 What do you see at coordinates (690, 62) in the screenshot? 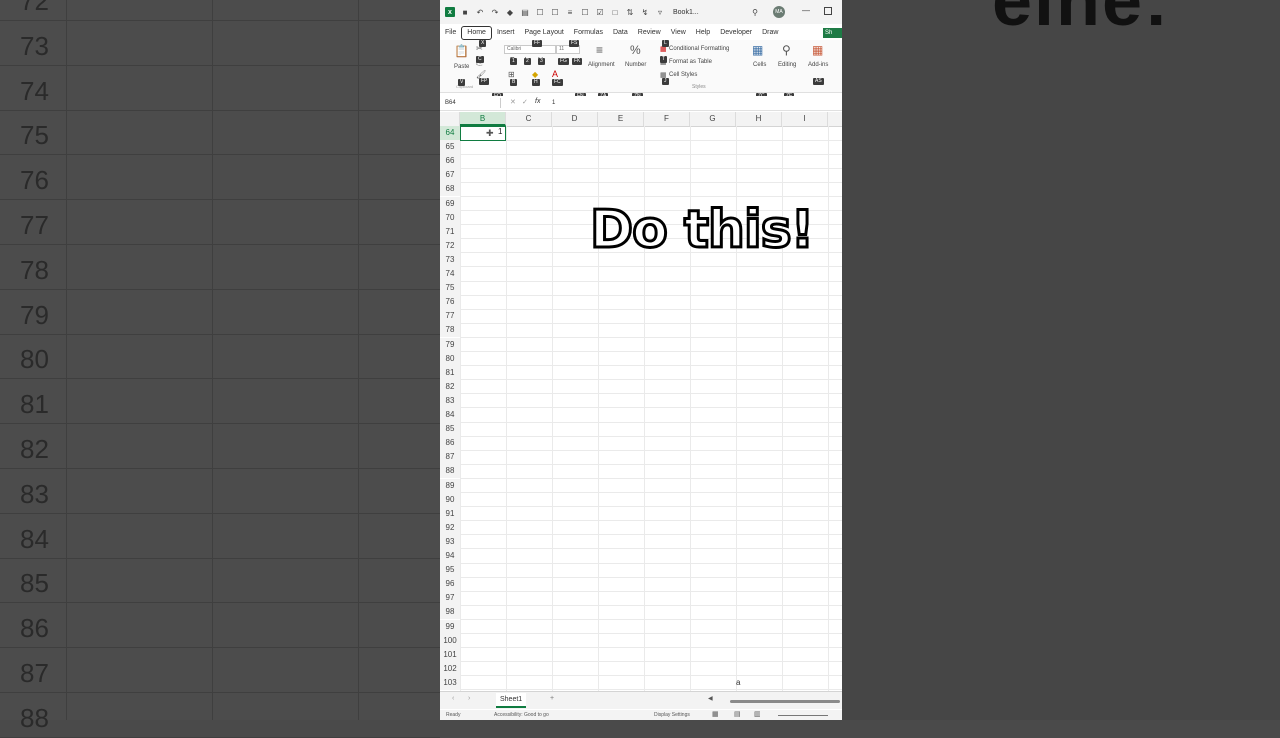
I see `format-as-table-button: Format as Table` at bounding box center [690, 62].